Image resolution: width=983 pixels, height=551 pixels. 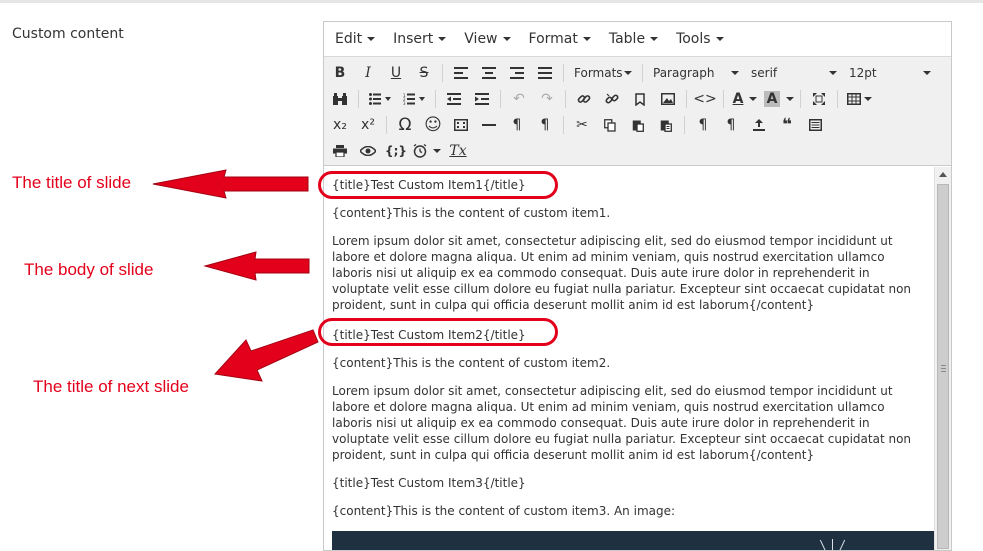 What do you see at coordinates (424, 73) in the screenshot?
I see `strikethrough-button: S` at bounding box center [424, 73].